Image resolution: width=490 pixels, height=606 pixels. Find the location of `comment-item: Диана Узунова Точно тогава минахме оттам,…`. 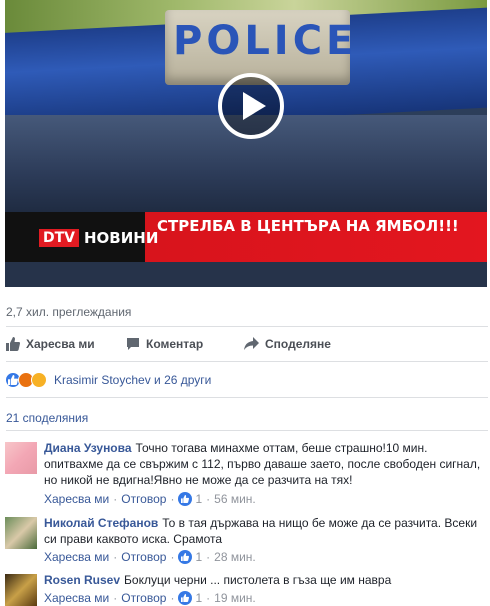

comment-item: Диана Узунова Точно тогава минахме оттам,… is located at coordinates (247, 475).